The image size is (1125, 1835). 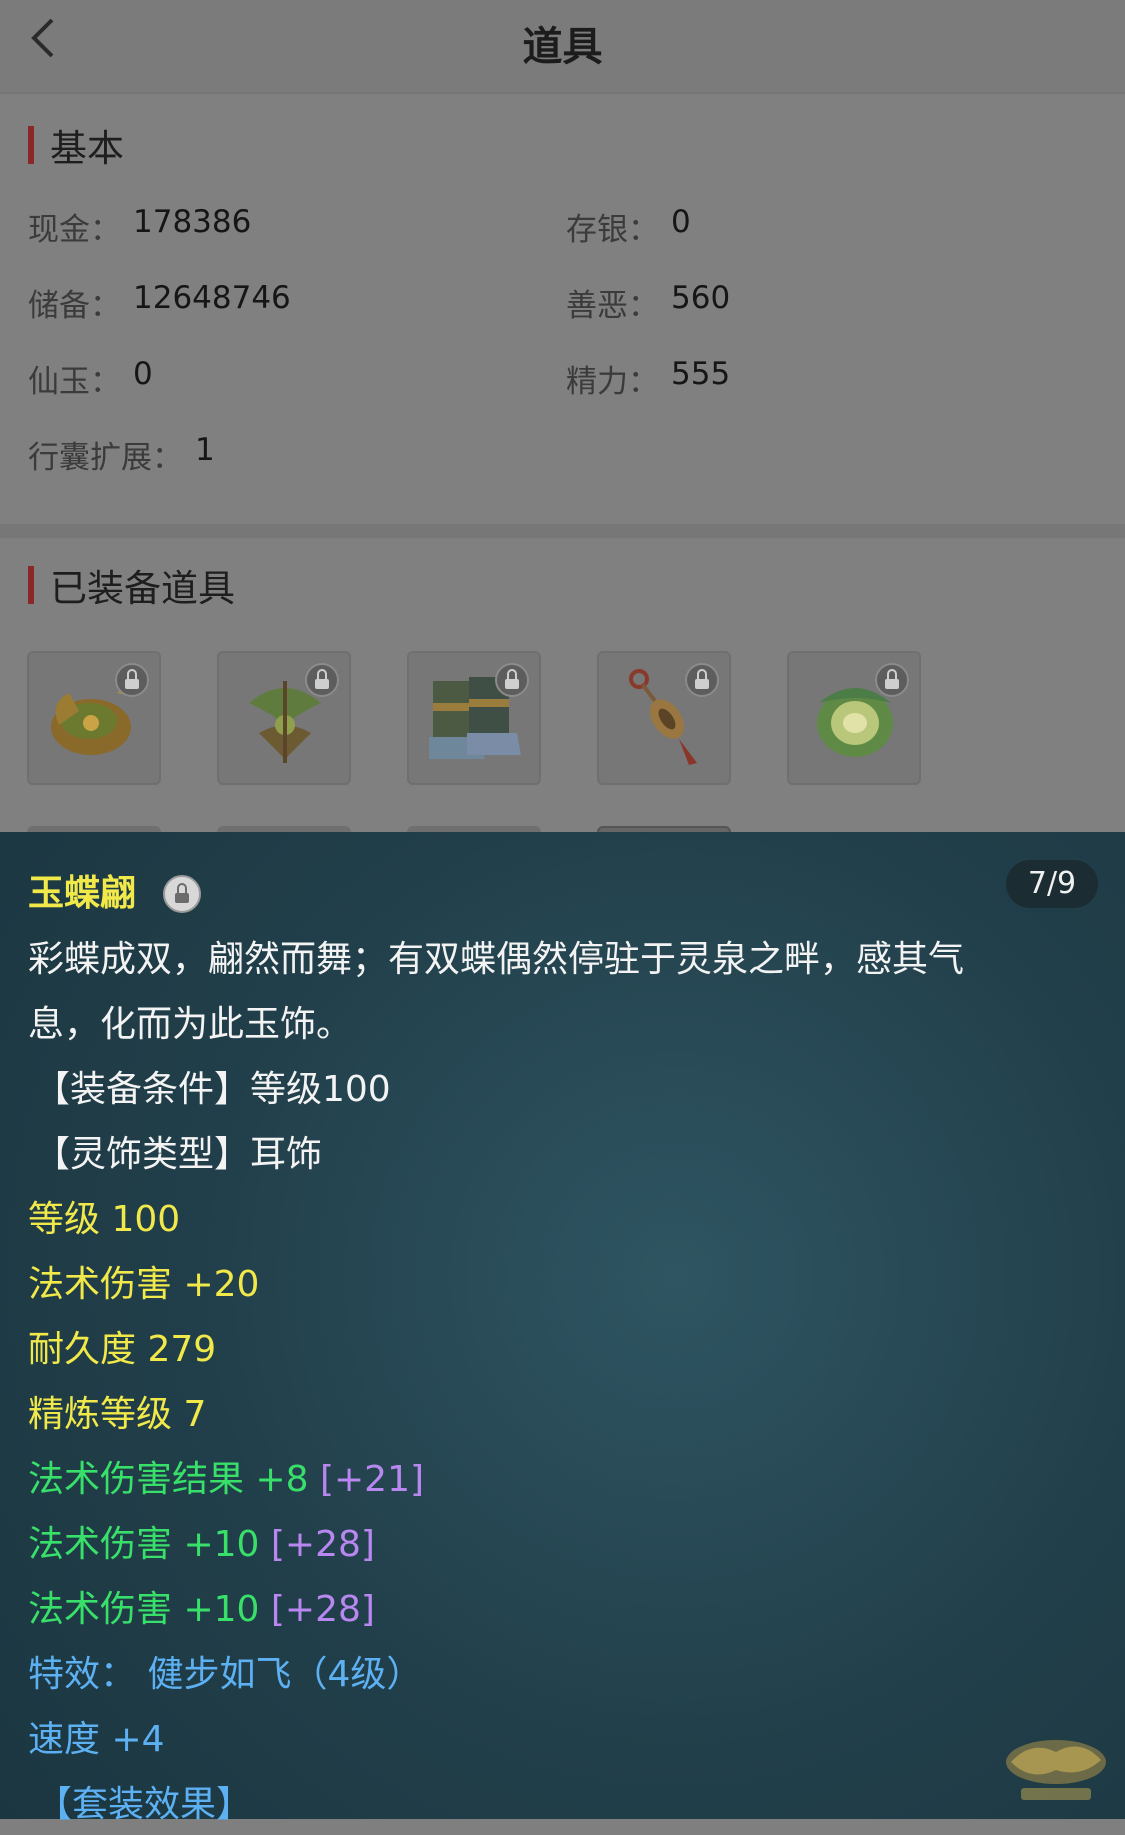 I want to click on field-label: 现金：, so click(x=74, y=230).